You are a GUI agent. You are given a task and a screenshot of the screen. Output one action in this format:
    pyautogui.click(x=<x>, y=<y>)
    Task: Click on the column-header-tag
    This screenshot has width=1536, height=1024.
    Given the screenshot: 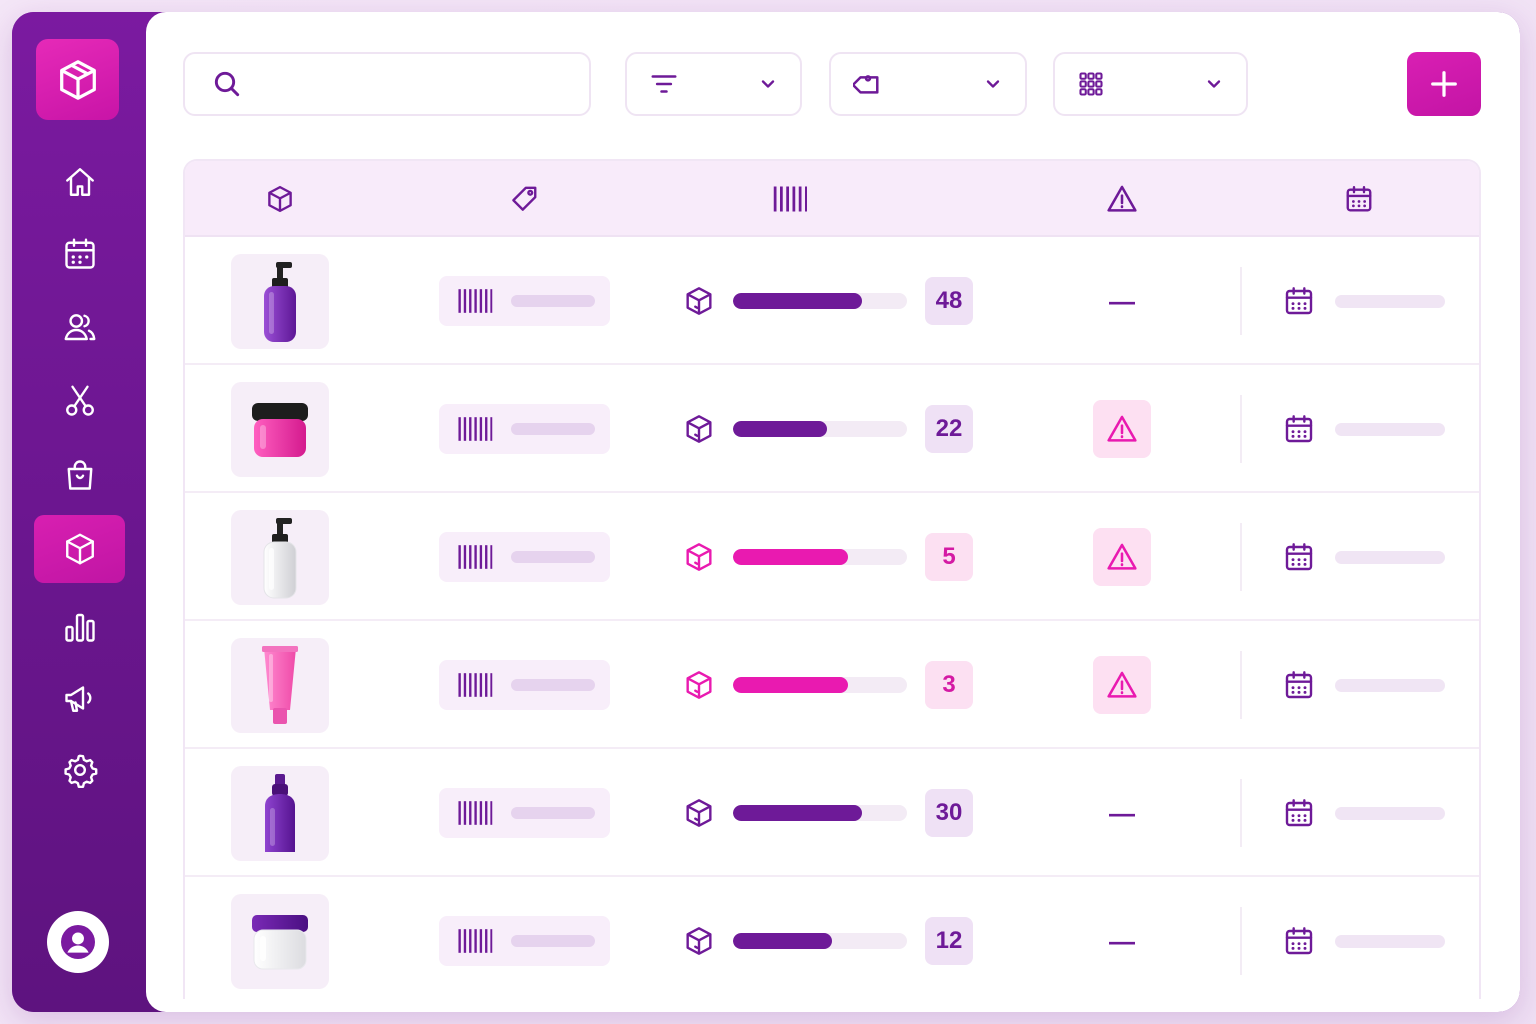 What is the action you would take?
    pyautogui.click(x=524, y=199)
    